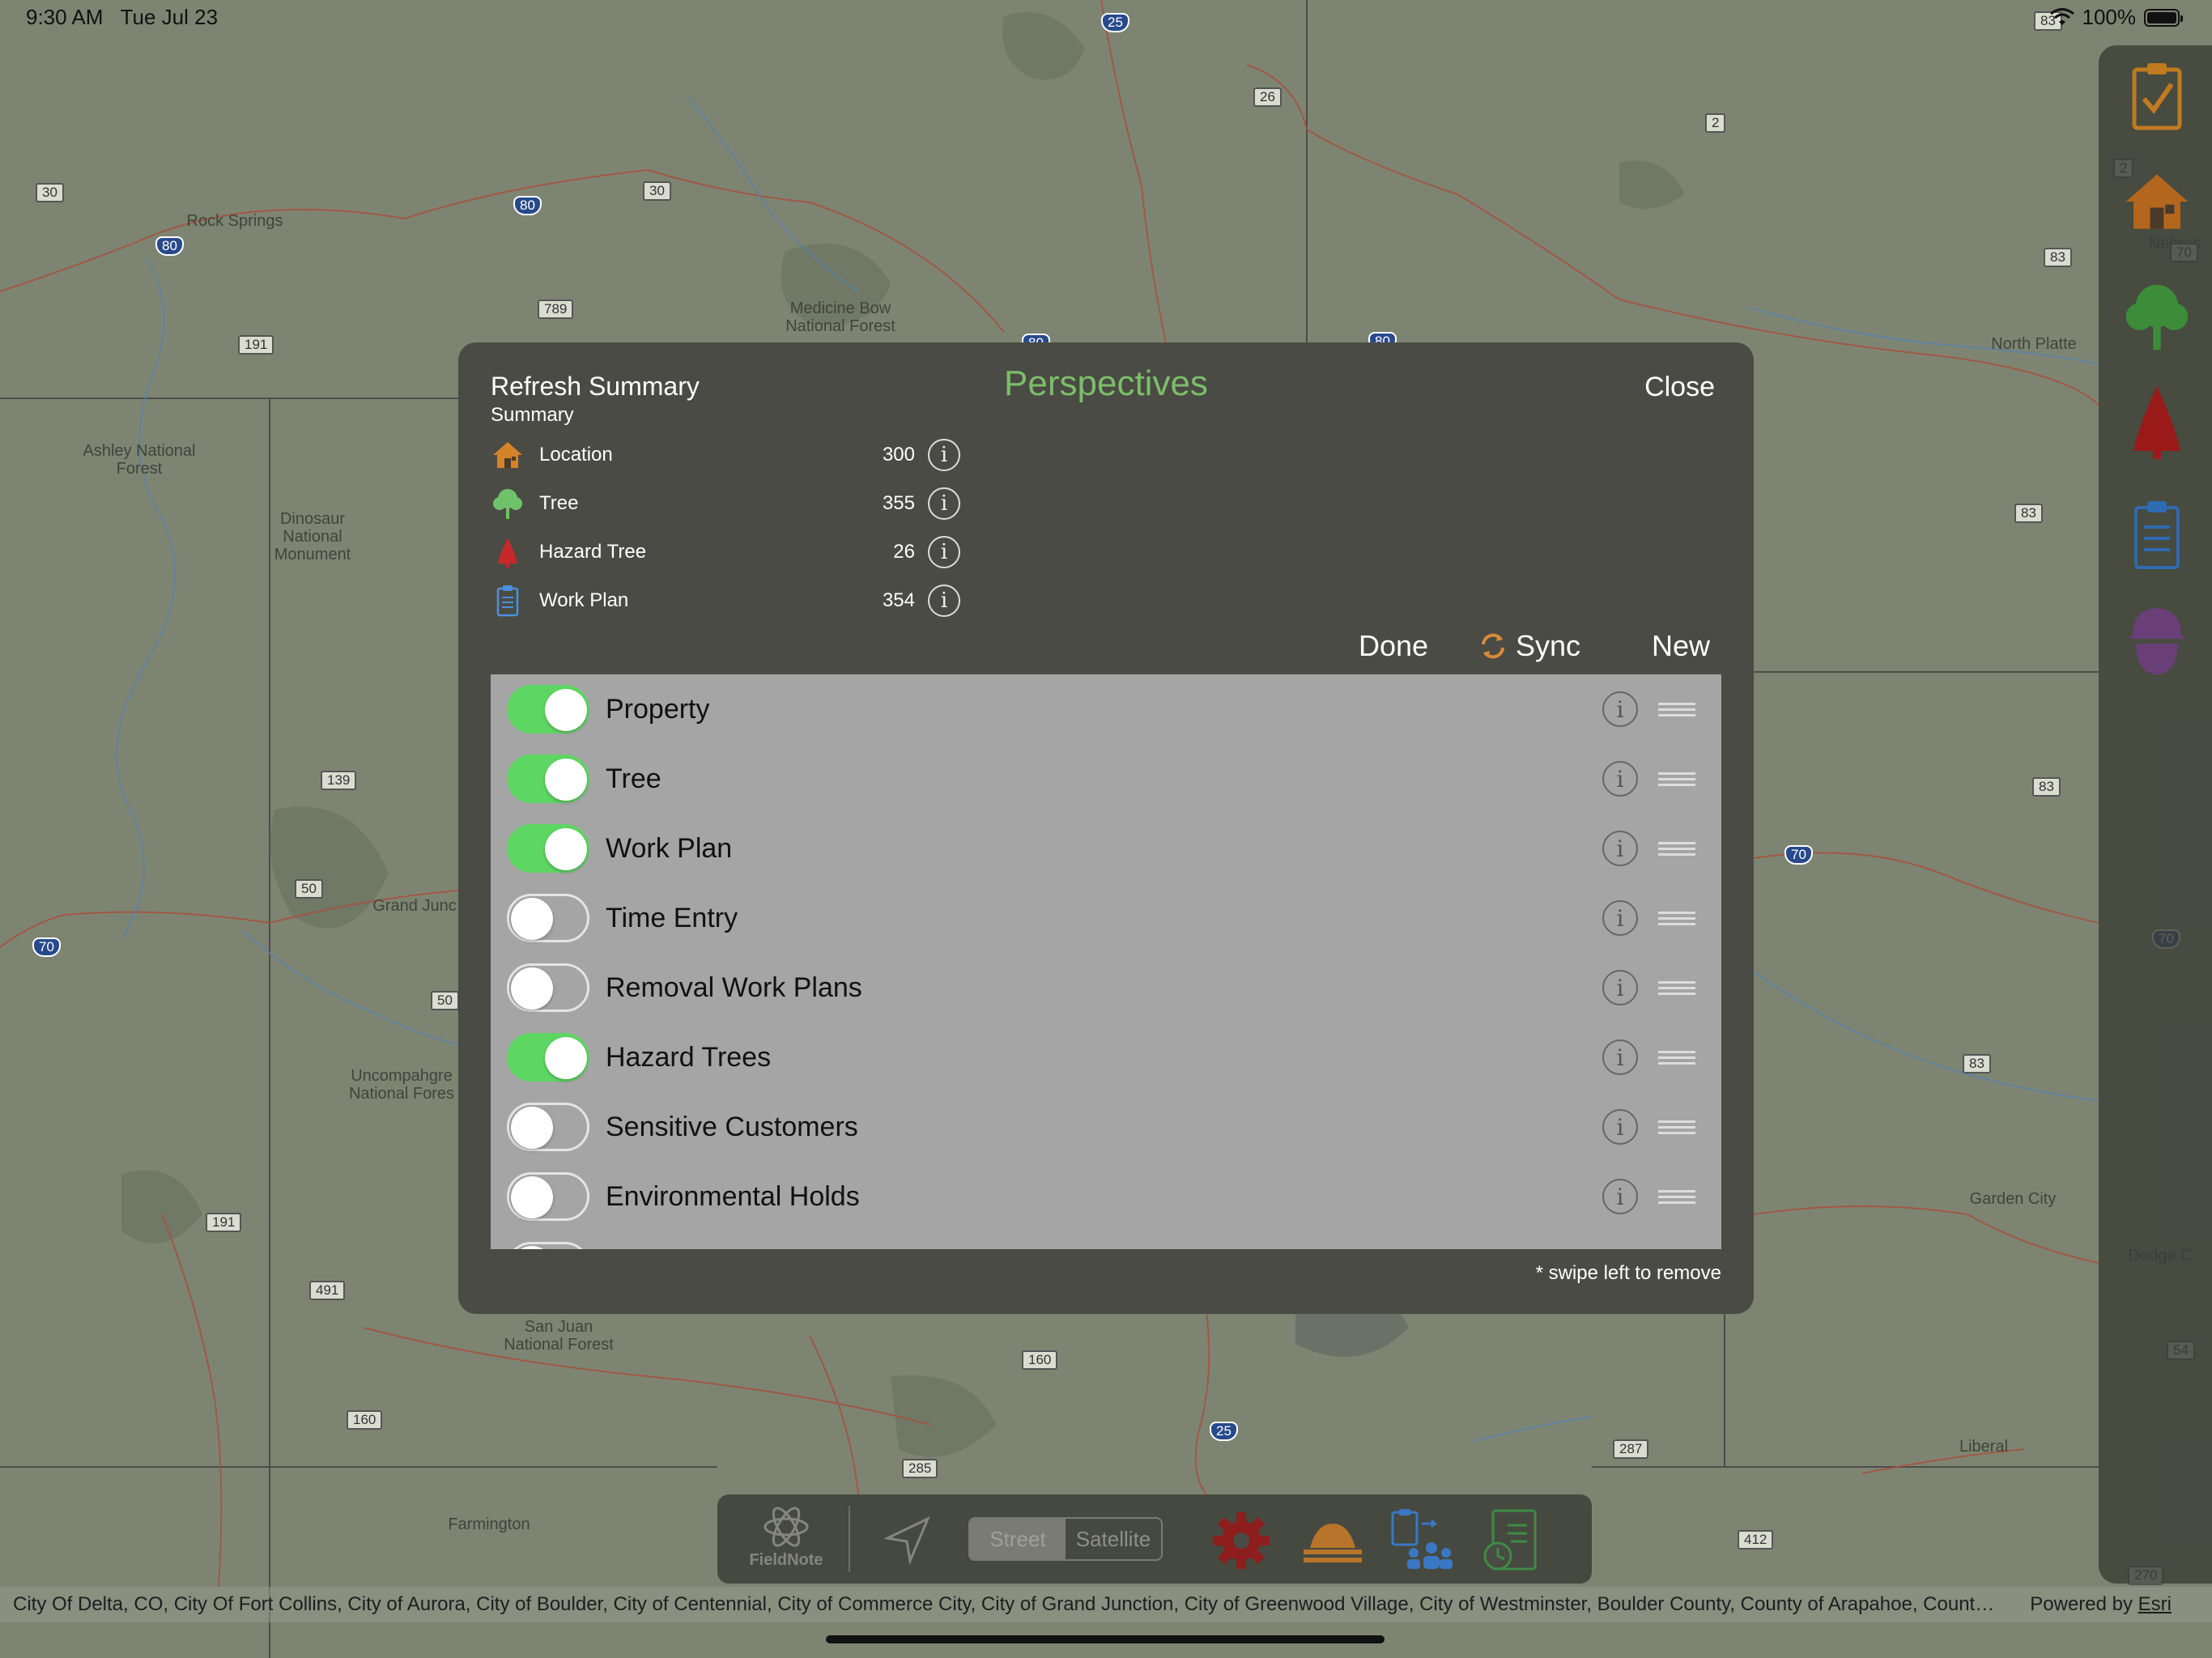 The height and width of the screenshot is (1658, 2212). Describe the element at coordinates (548, 1245) in the screenshot. I see `perspective-toggle-partial` at that location.